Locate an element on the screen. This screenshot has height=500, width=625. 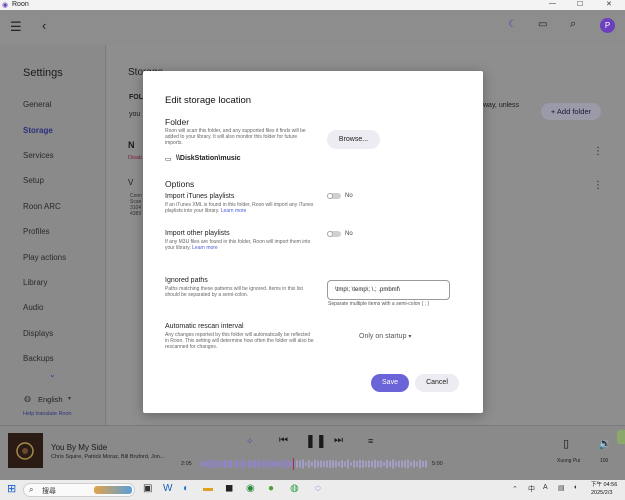
previous-track-icon: ⏮ is located at coordinates (283, 440).